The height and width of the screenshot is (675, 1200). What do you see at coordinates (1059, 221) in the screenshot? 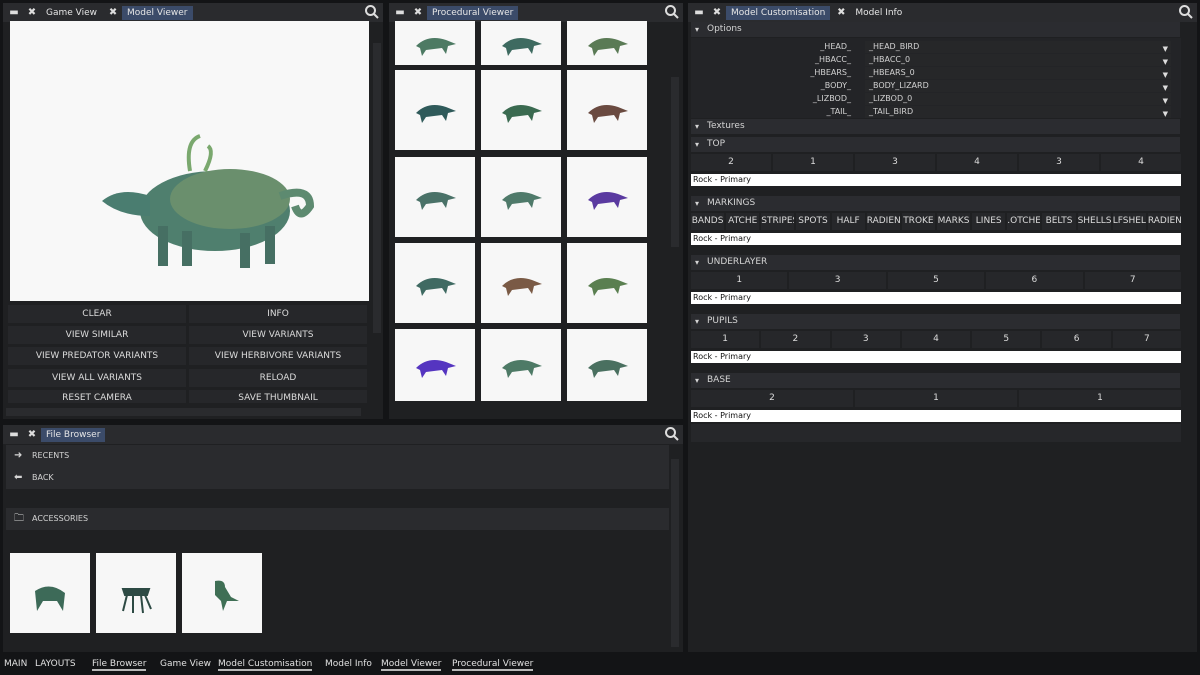
I see `texture-option-button: BELTS` at bounding box center [1059, 221].